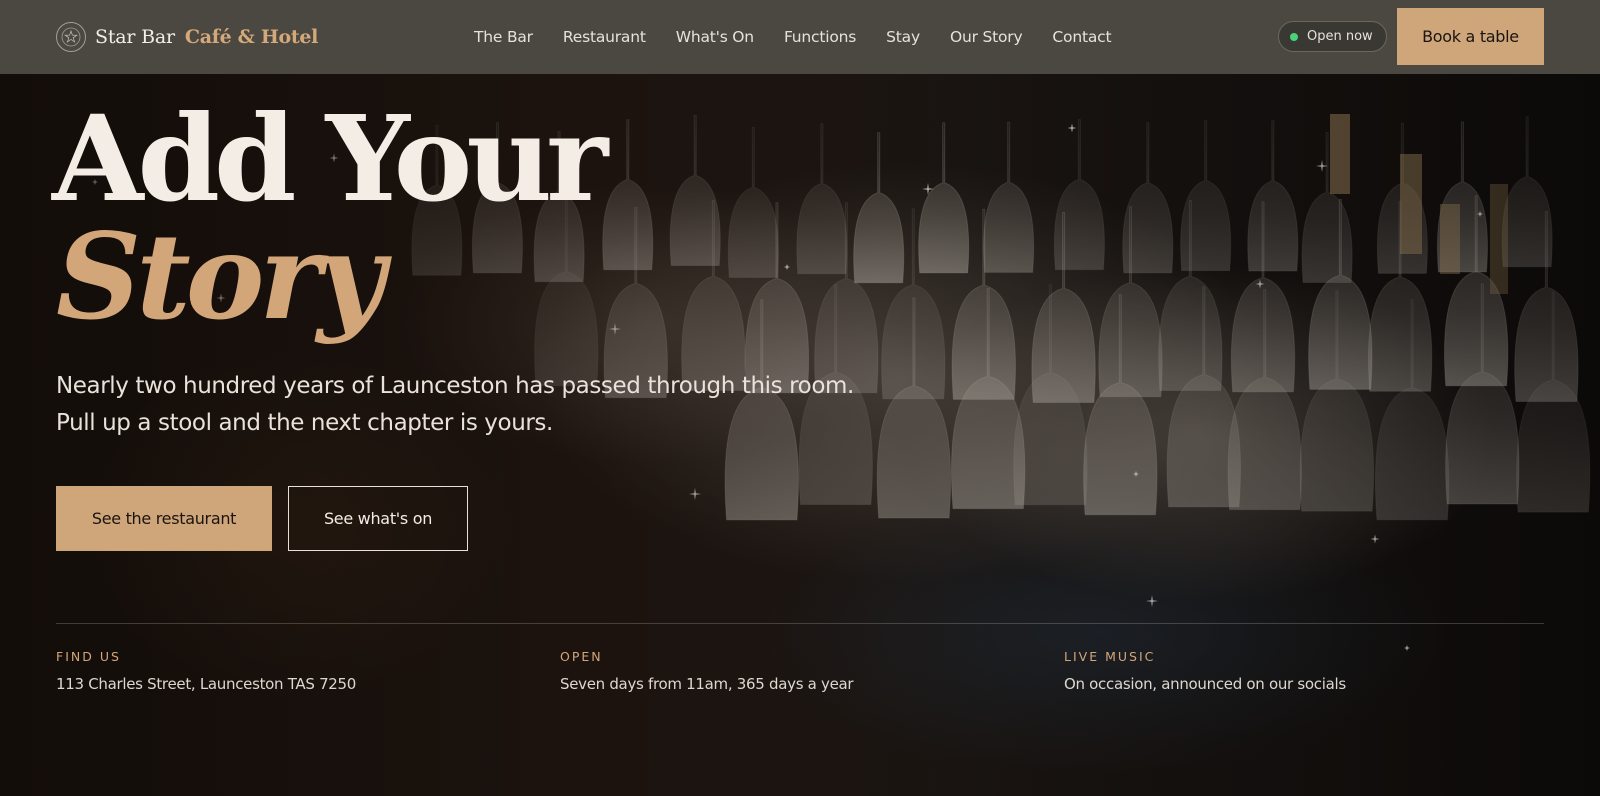 The width and height of the screenshot is (1600, 796). I want to click on info-value: 113 Charles Street, Launceston TAS 7250, so click(206, 684).